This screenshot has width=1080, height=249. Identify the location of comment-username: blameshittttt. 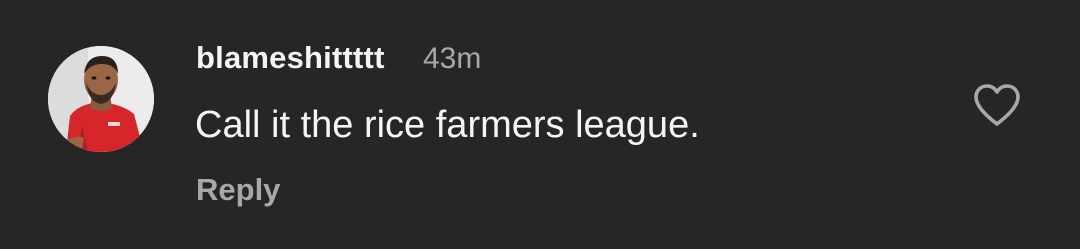
(290, 58).